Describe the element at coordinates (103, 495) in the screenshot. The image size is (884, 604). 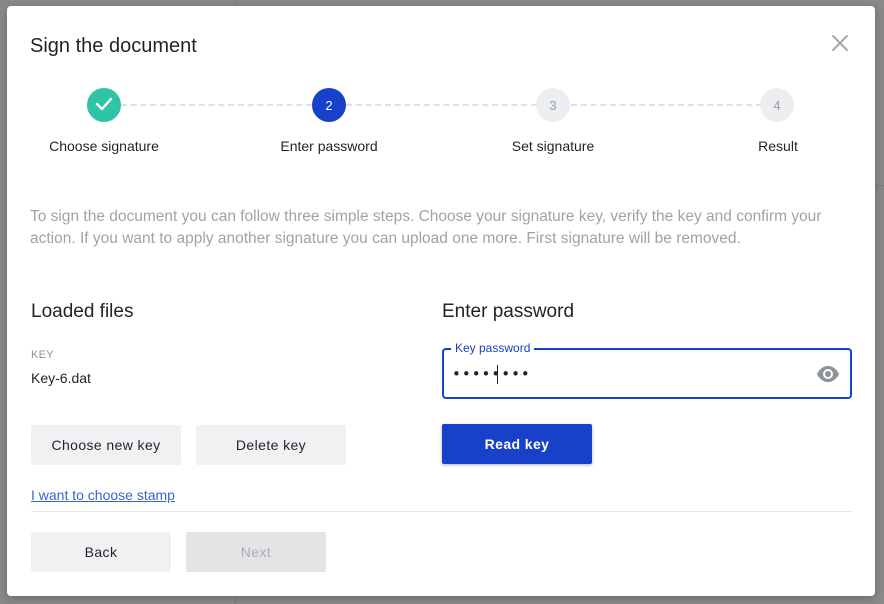
I see `choose-stamp-link: I want to choose stamp` at that location.